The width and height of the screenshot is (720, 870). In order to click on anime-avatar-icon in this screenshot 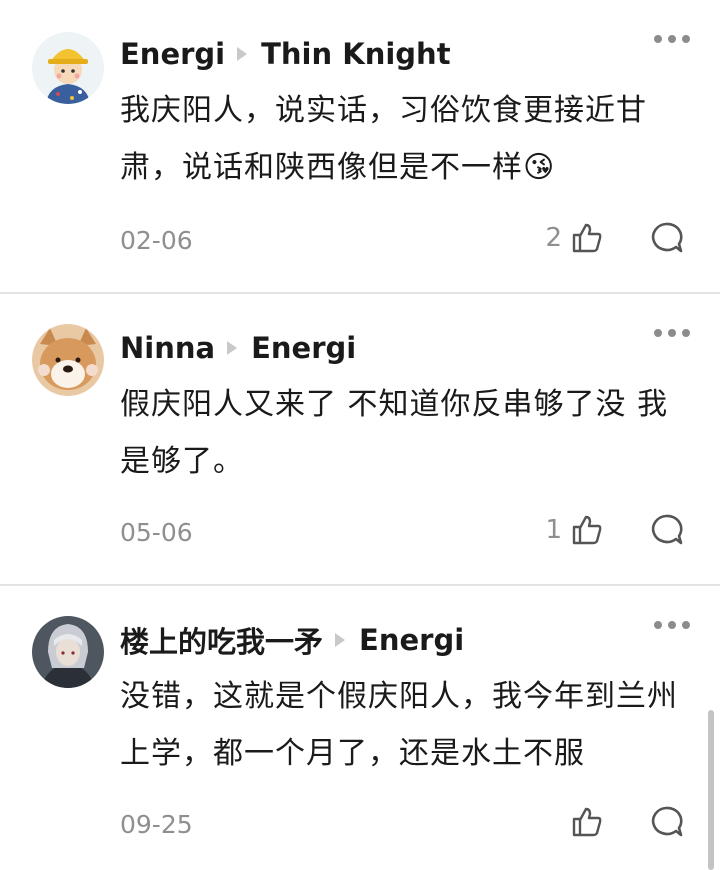, I will do `click(68, 652)`.